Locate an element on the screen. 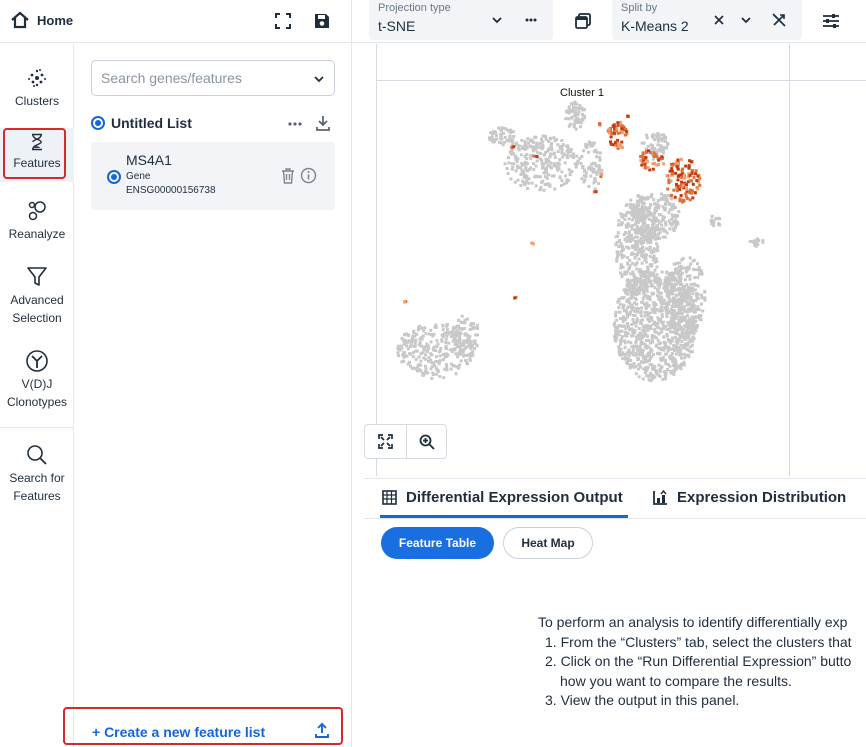 This screenshot has width=866, height=747. split-off-icon is located at coordinates (779, 20).